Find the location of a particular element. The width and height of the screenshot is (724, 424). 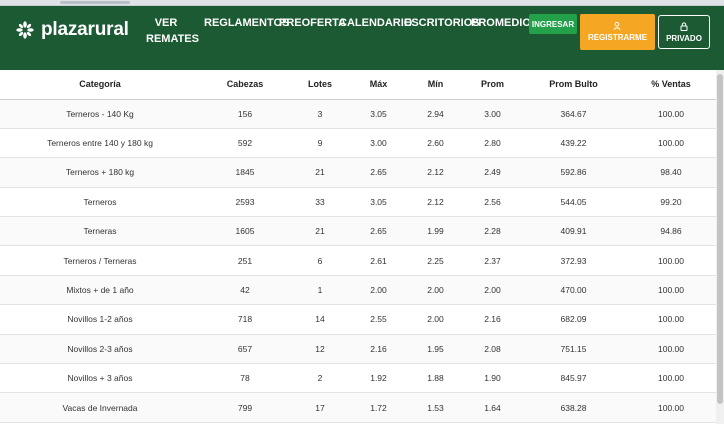

nav-ver-remates: VER REMATES is located at coordinates (172, 31).